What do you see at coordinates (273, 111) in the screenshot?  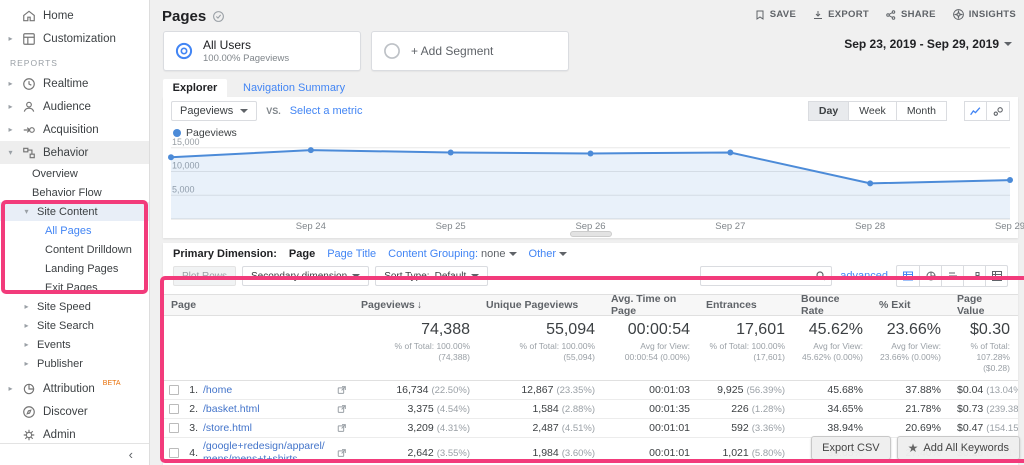 I see `vs-label: VS.` at bounding box center [273, 111].